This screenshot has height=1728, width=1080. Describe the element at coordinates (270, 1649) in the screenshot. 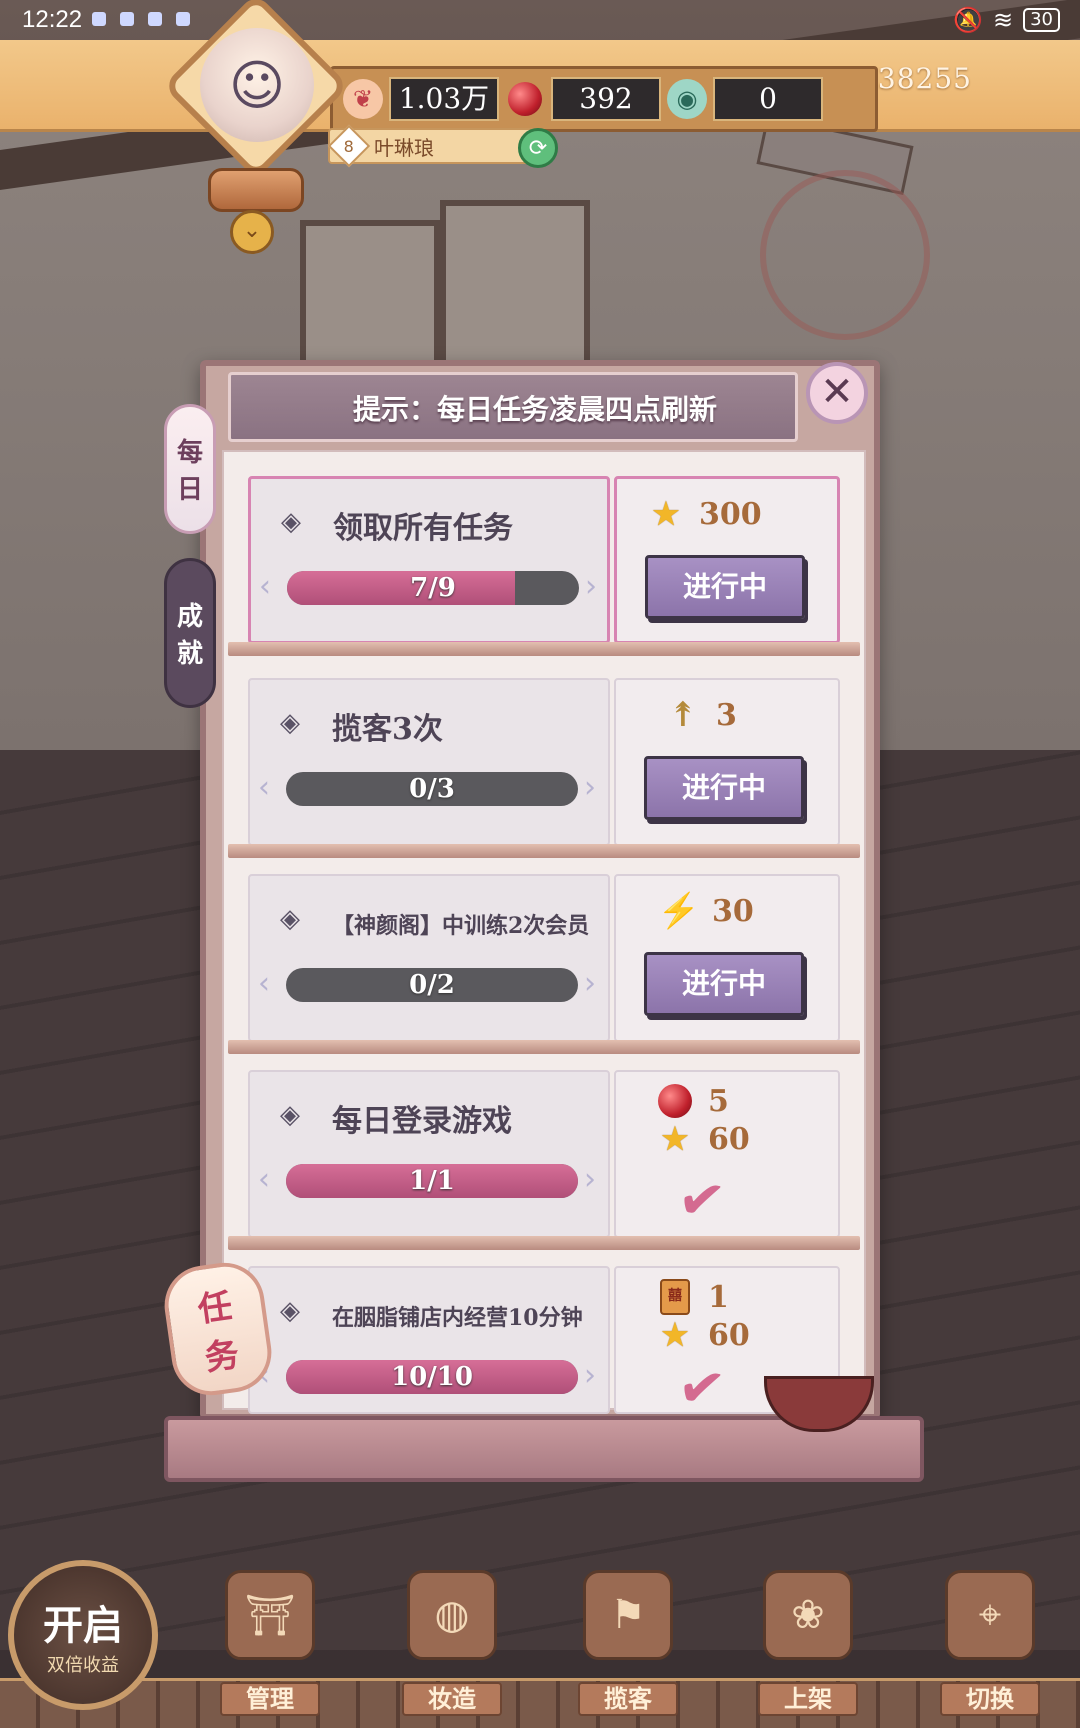

I see `nav-manage: ⛩ 管理` at that location.